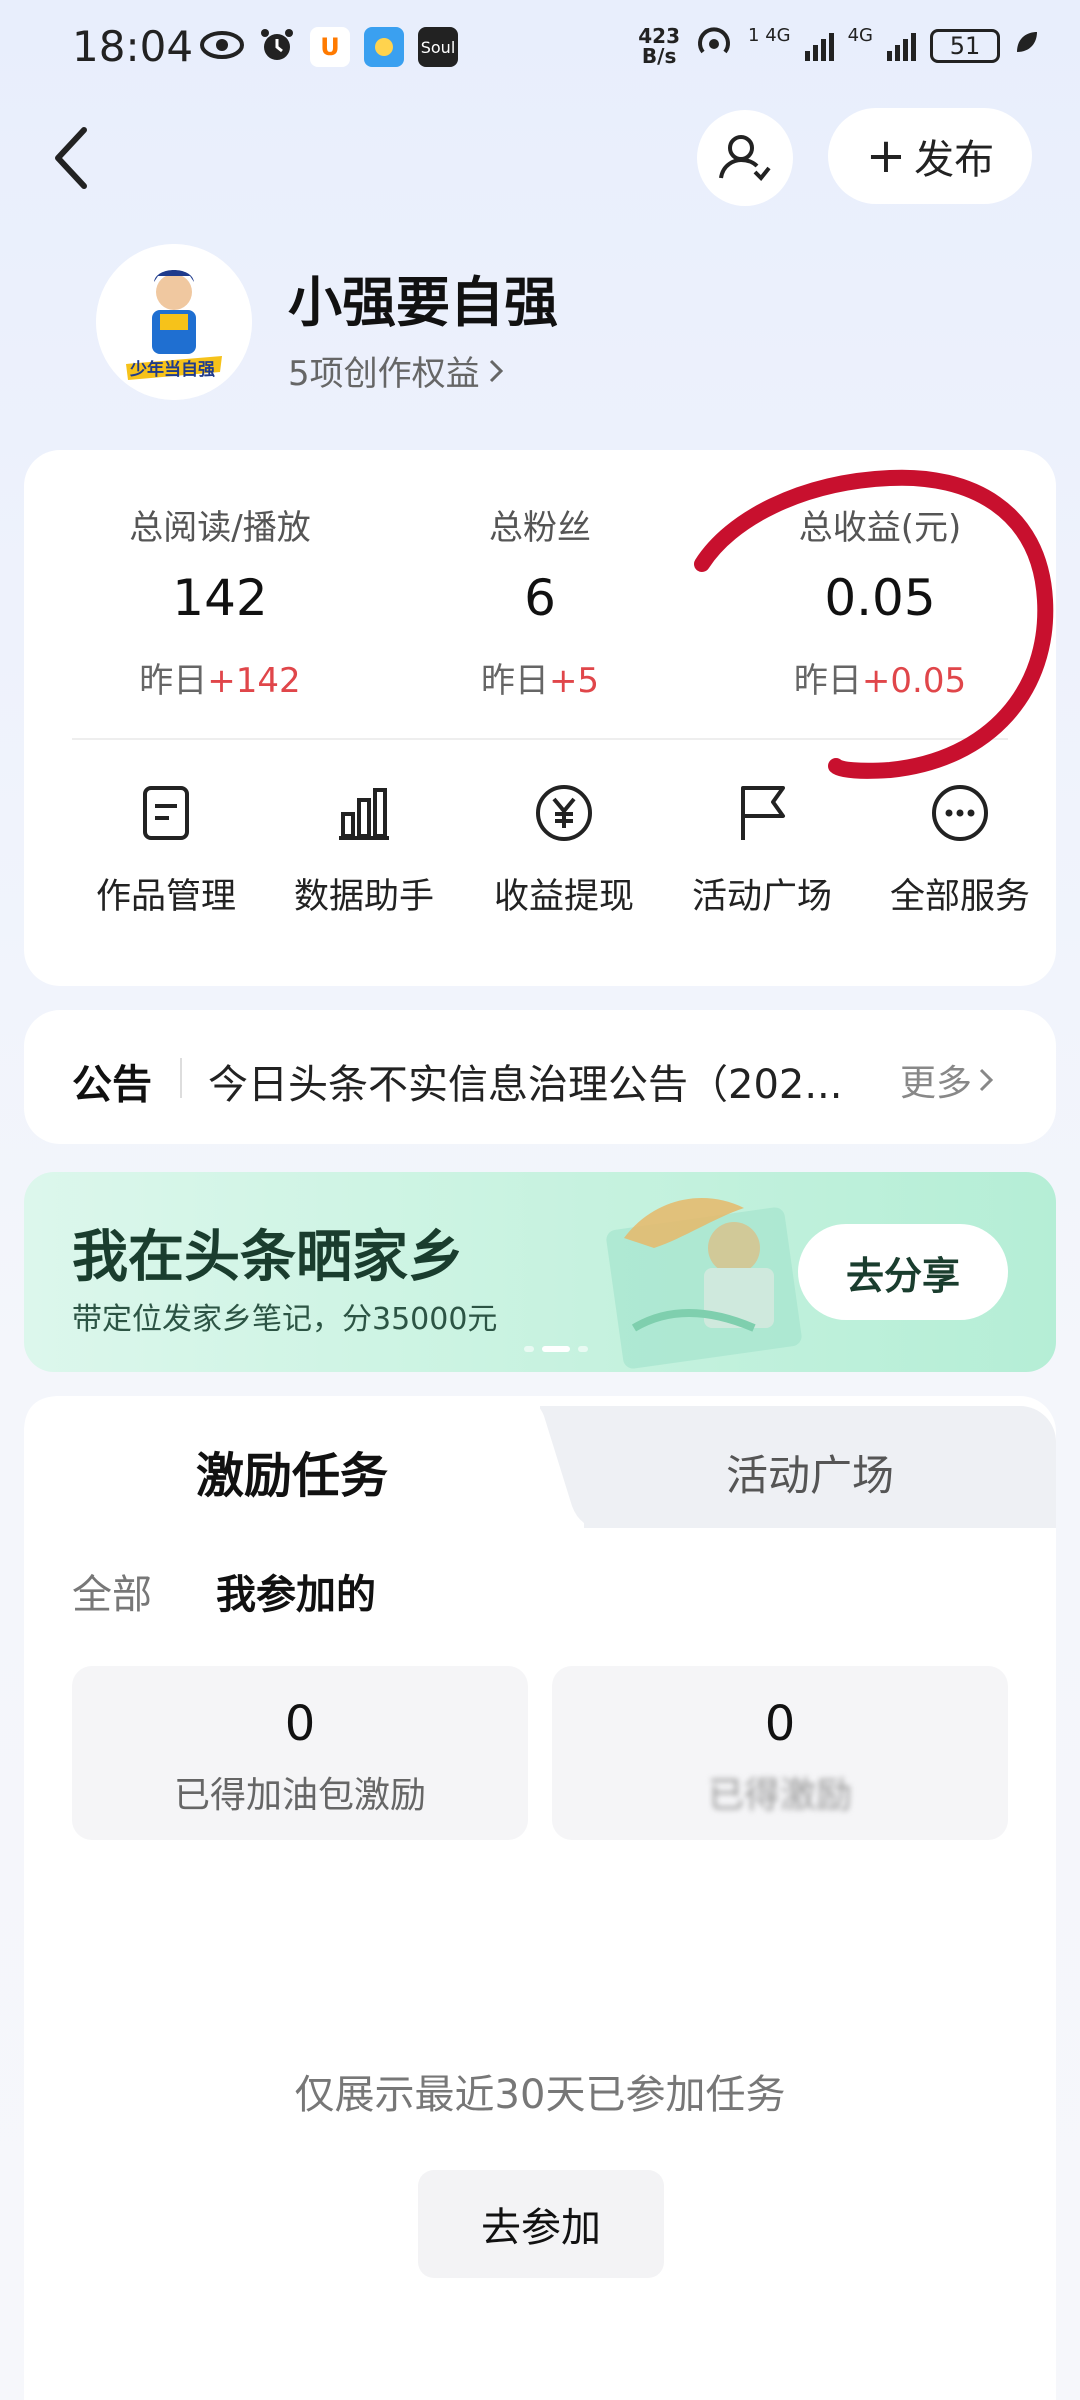  I want to click on rights-label: 5项创作权益, so click(384, 374).